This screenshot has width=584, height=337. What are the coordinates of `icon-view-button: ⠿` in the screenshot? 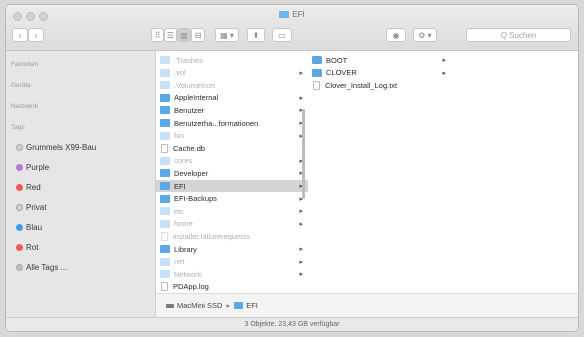 It's located at (157, 35).